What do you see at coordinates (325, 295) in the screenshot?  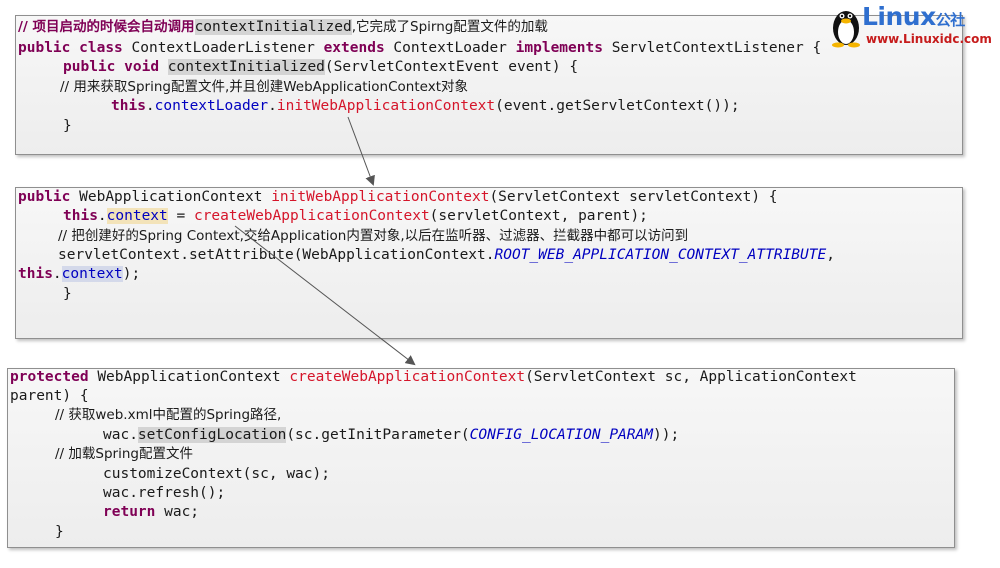 I see `arrow-to-create` at bounding box center [325, 295].